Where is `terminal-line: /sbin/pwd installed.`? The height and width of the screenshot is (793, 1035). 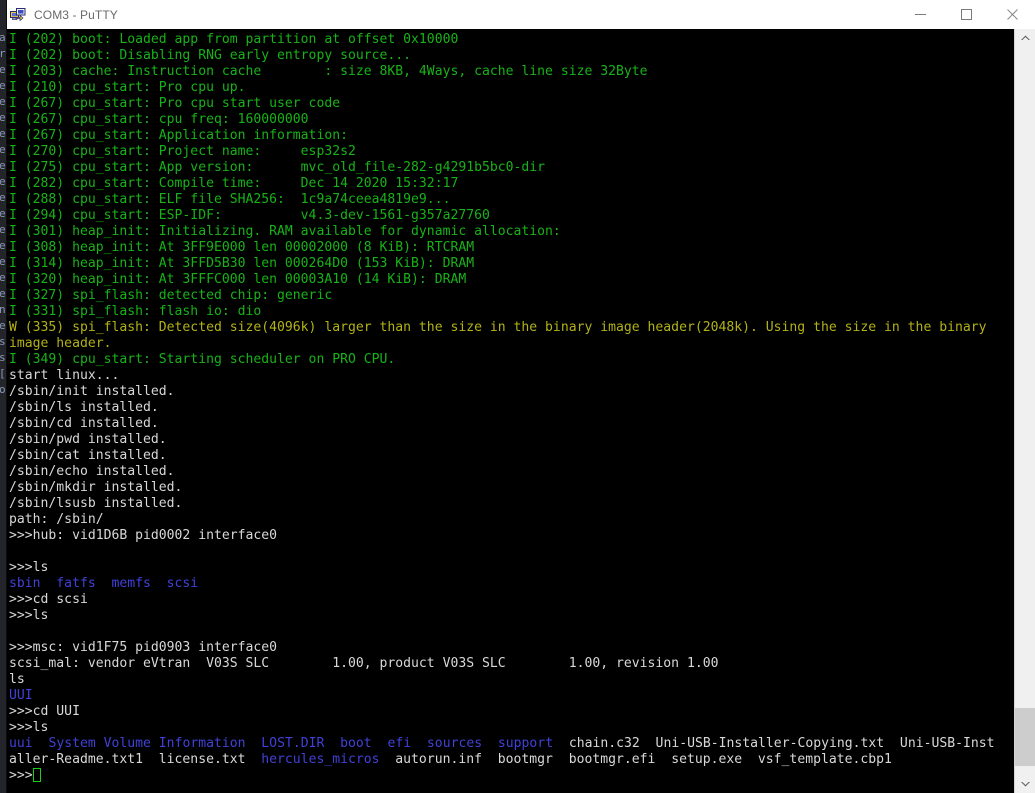
terminal-line: /sbin/pwd installed. is located at coordinates (511, 440).